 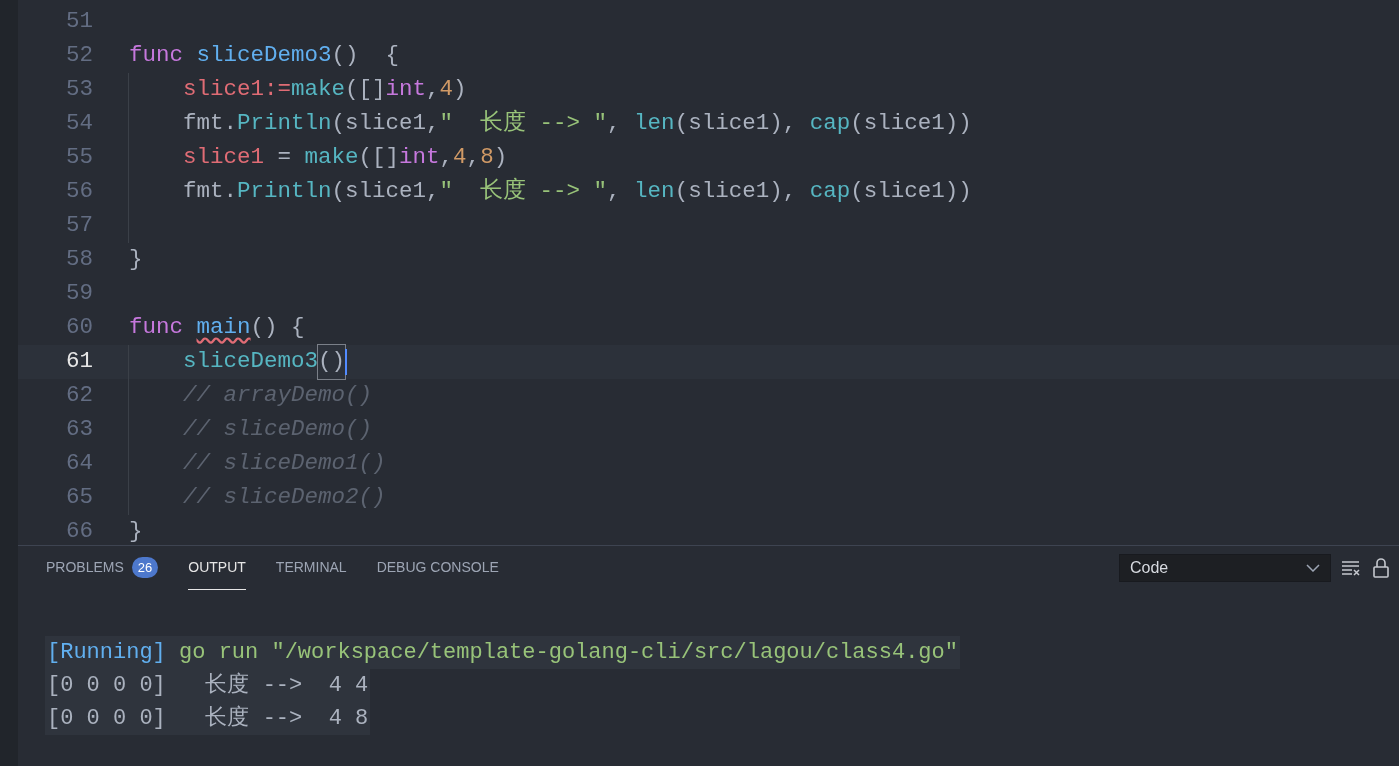 I want to click on output-channel-select: Code, so click(x=1225, y=568).